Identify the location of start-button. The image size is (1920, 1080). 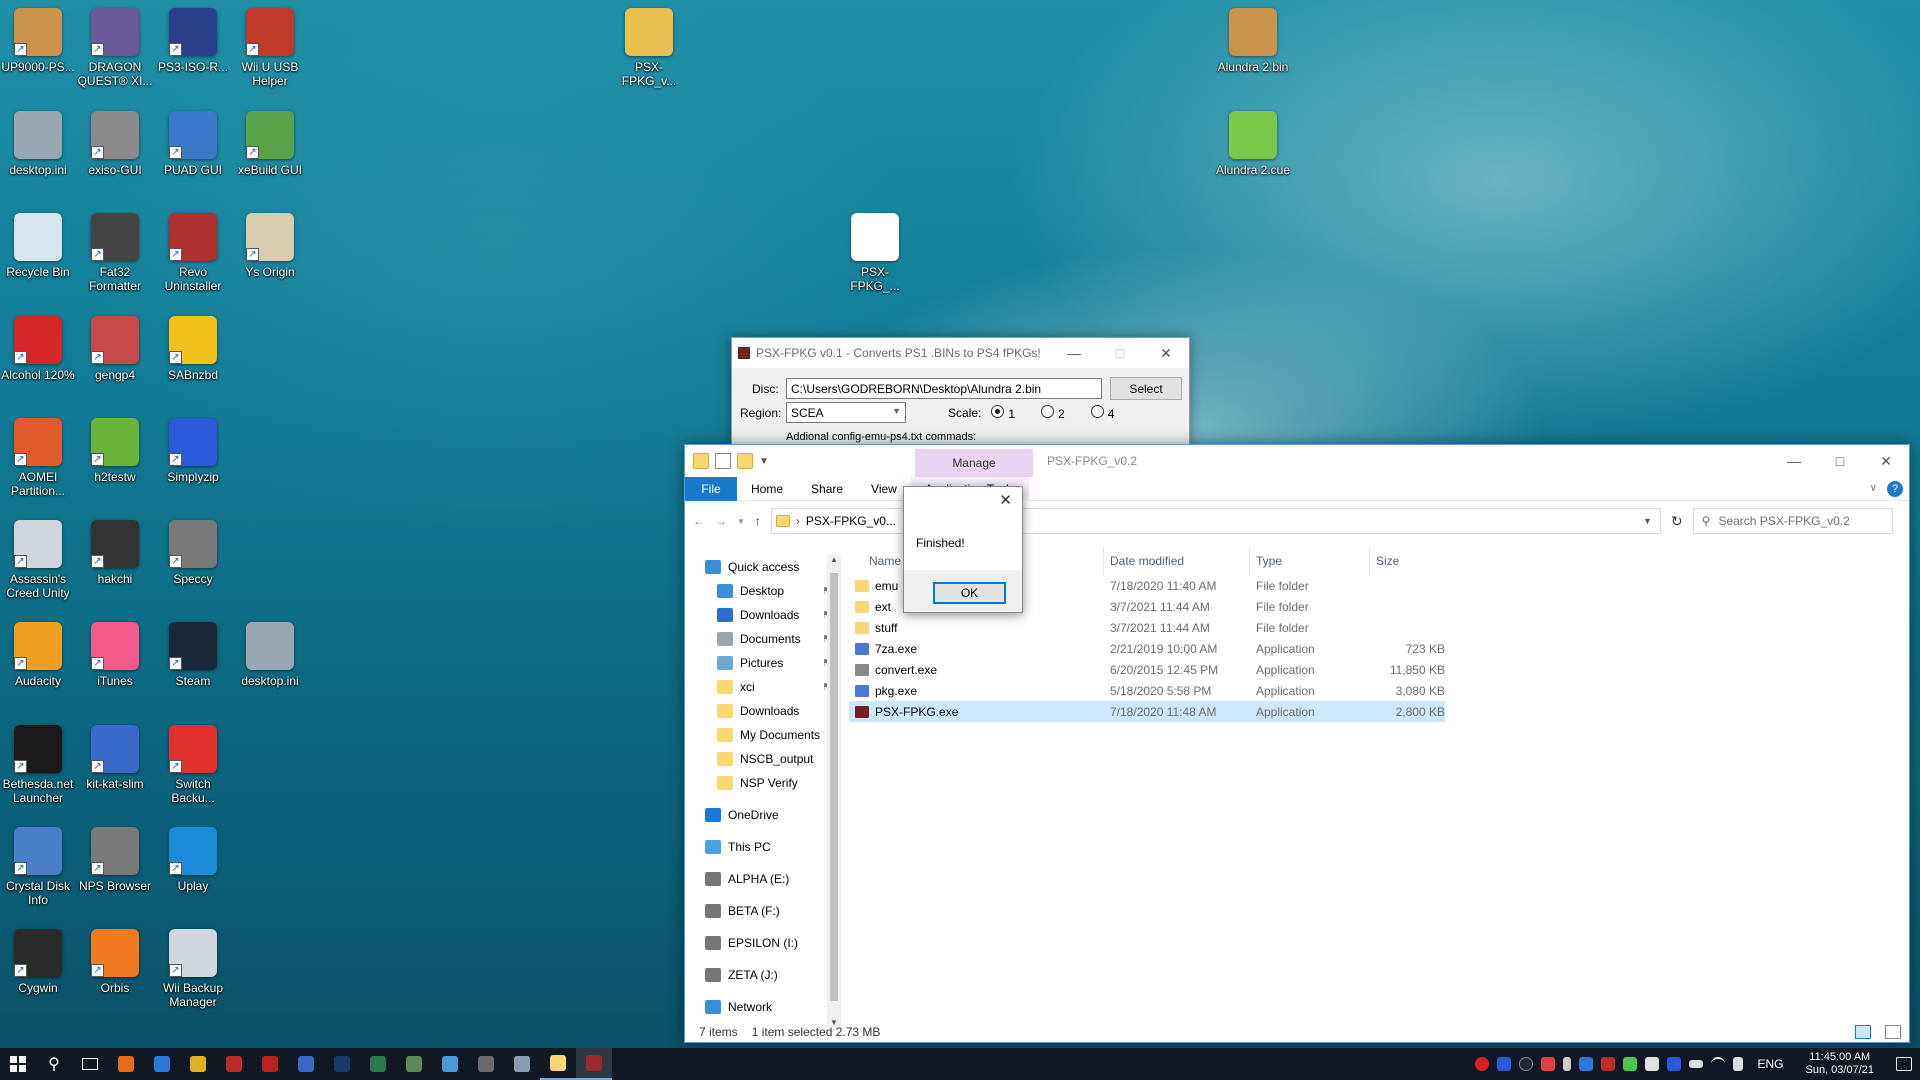
(18, 1064).